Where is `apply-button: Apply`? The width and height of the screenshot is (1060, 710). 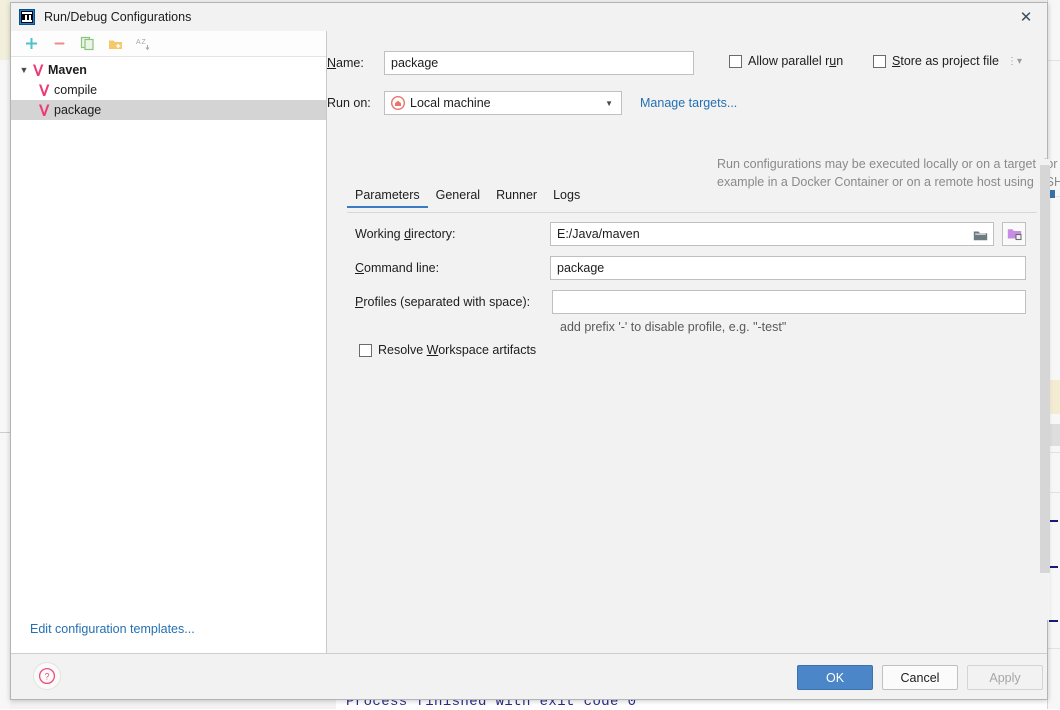 apply-button: Apply is located at coordinates (1005, 677).